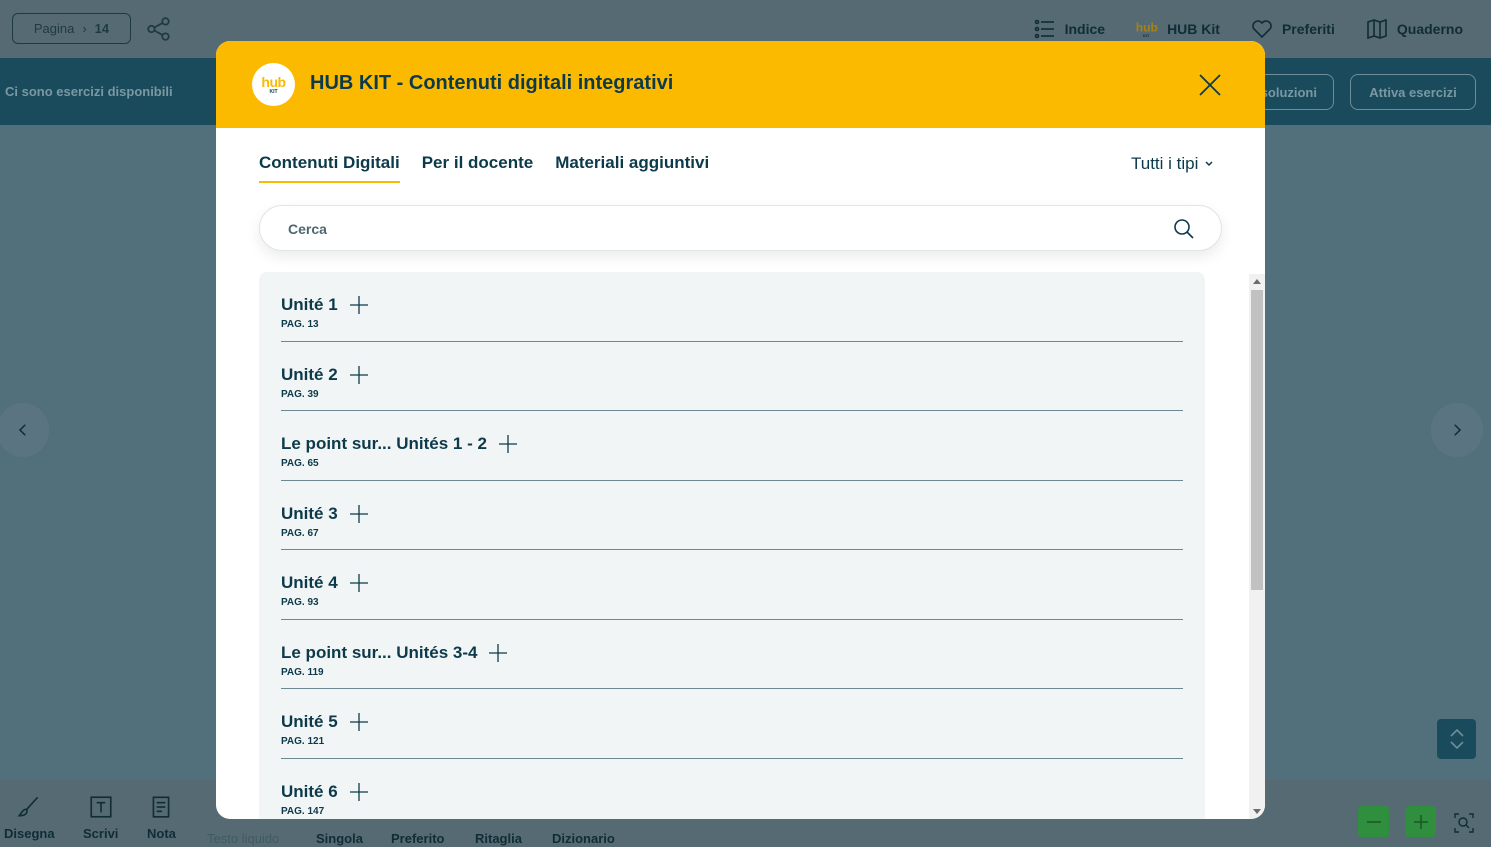 The image size is (1491, 847). I want to click on type-filter-dropdown: Tutti i tipi, so click(1172, 164).